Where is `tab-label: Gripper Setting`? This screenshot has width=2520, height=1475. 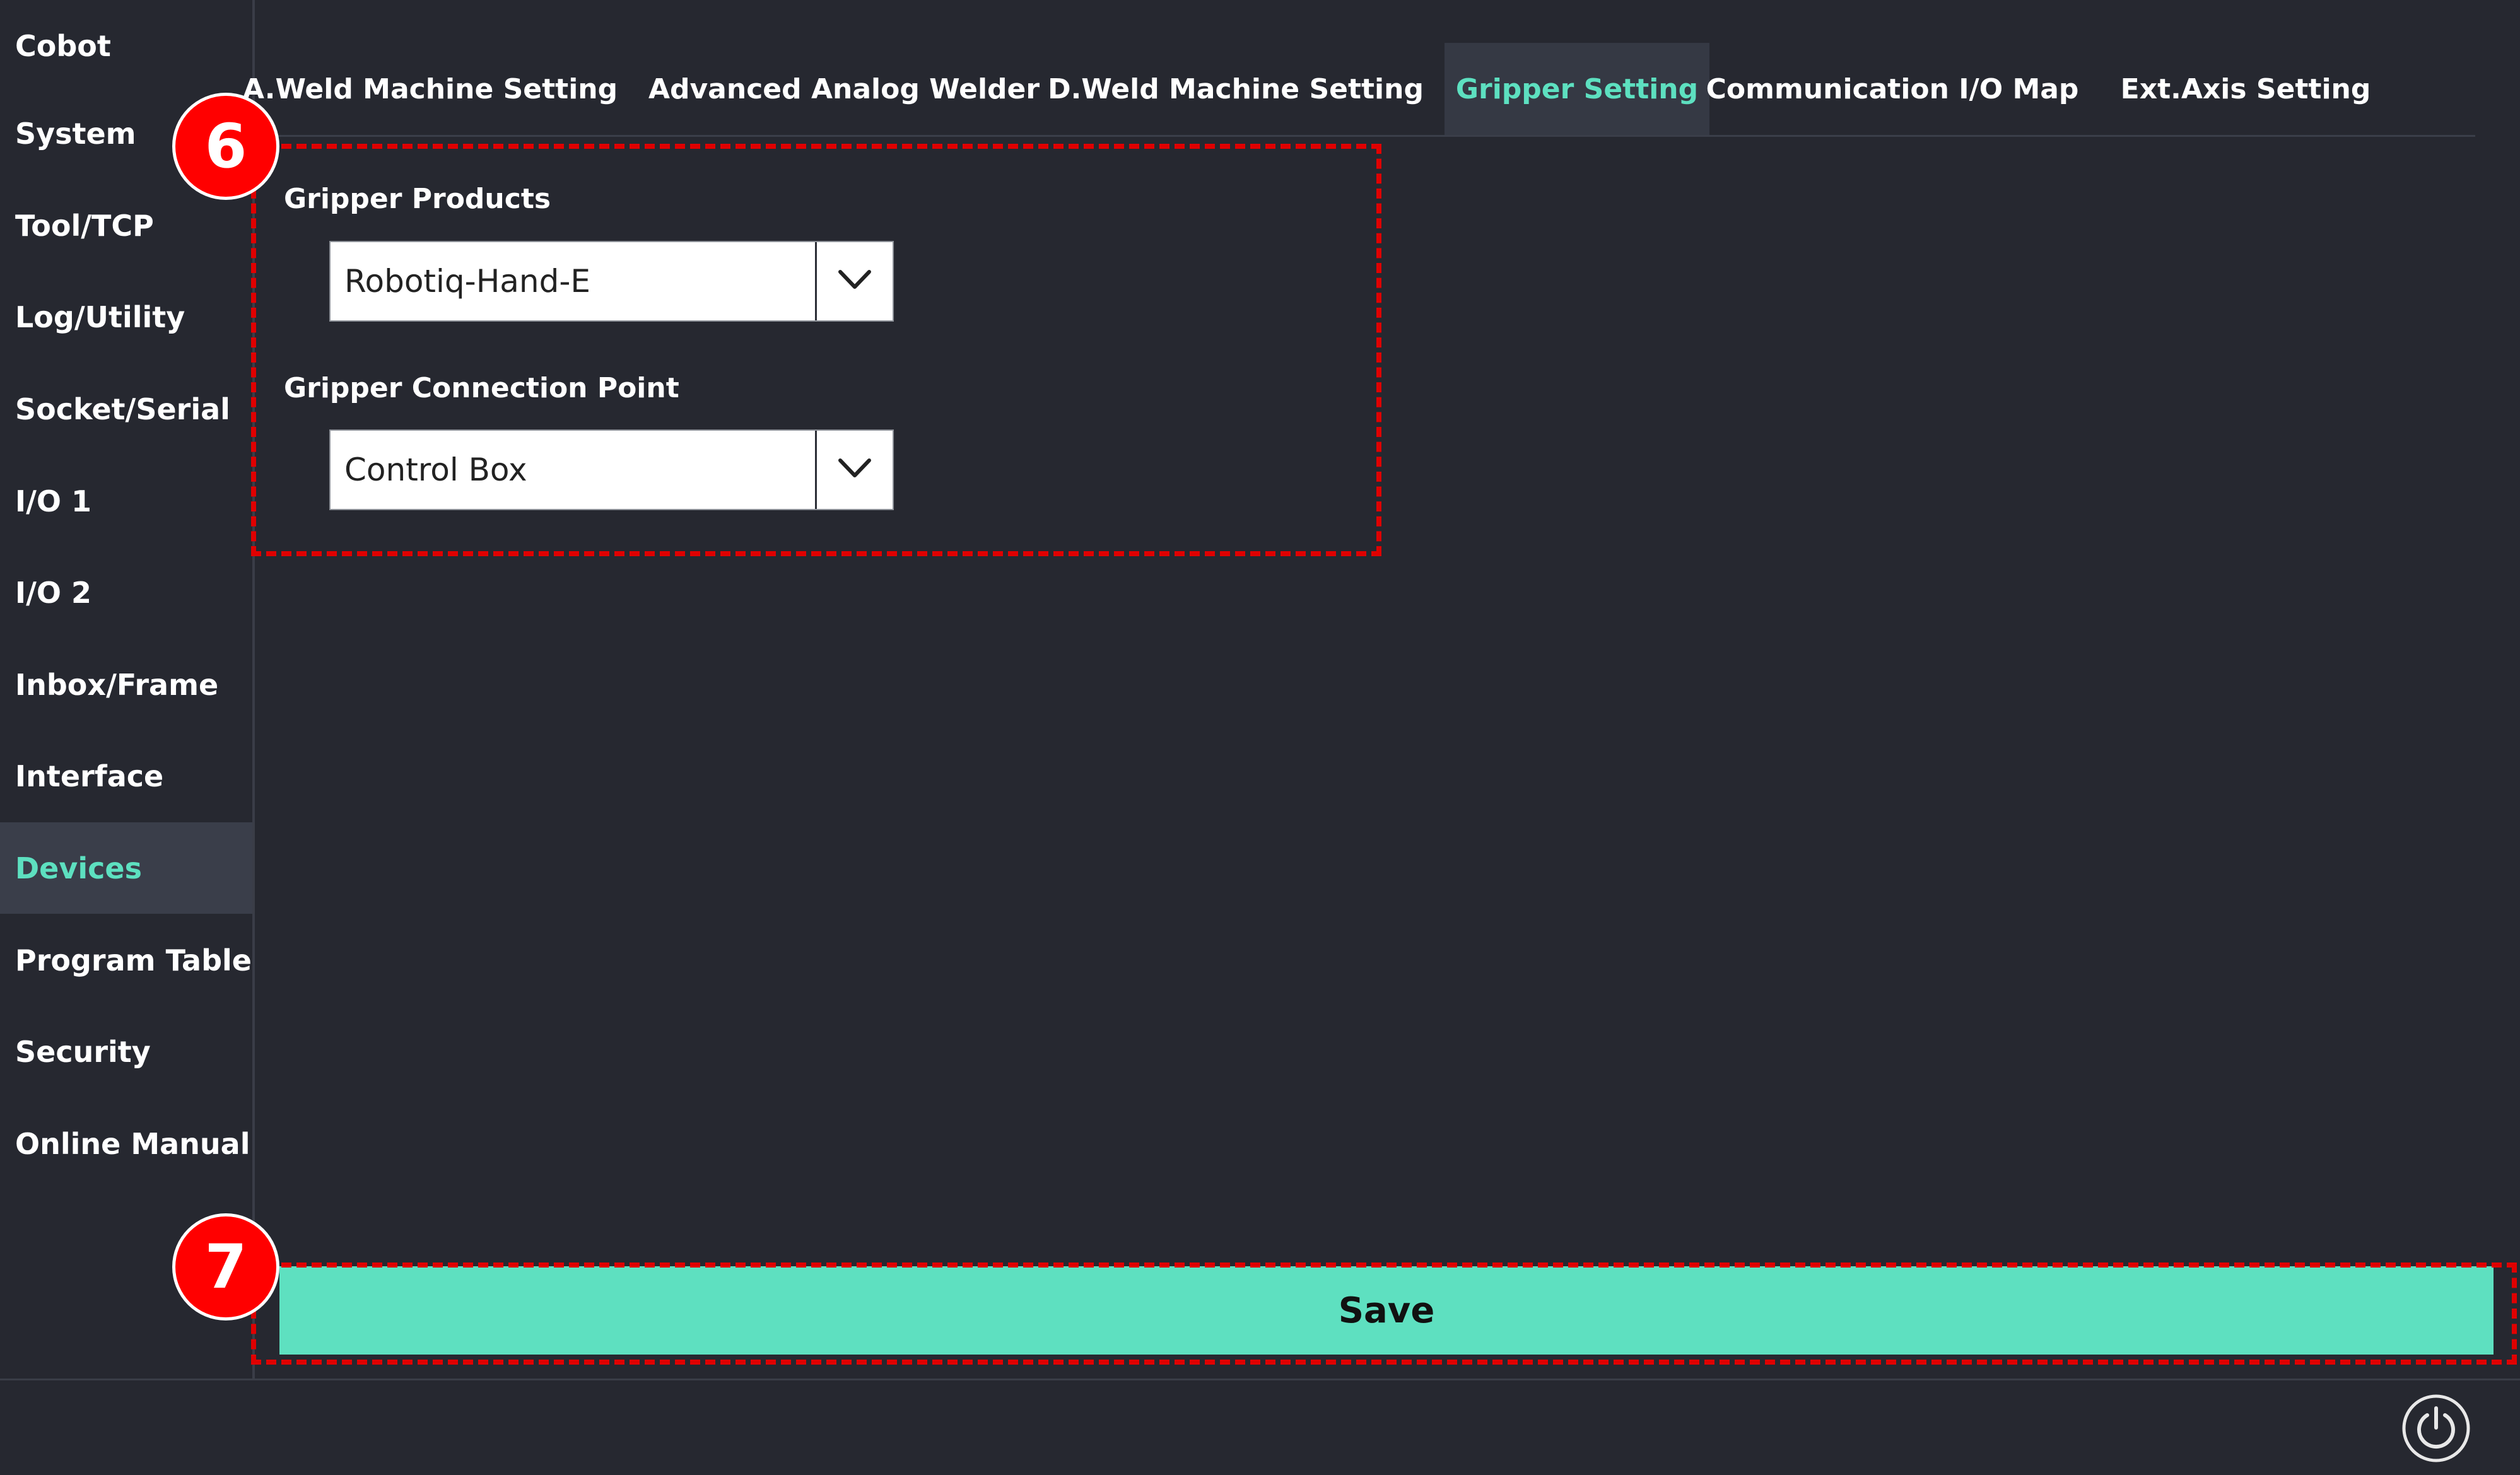 tab-label: Gripper Setting is located at coordinates (1577, 89).